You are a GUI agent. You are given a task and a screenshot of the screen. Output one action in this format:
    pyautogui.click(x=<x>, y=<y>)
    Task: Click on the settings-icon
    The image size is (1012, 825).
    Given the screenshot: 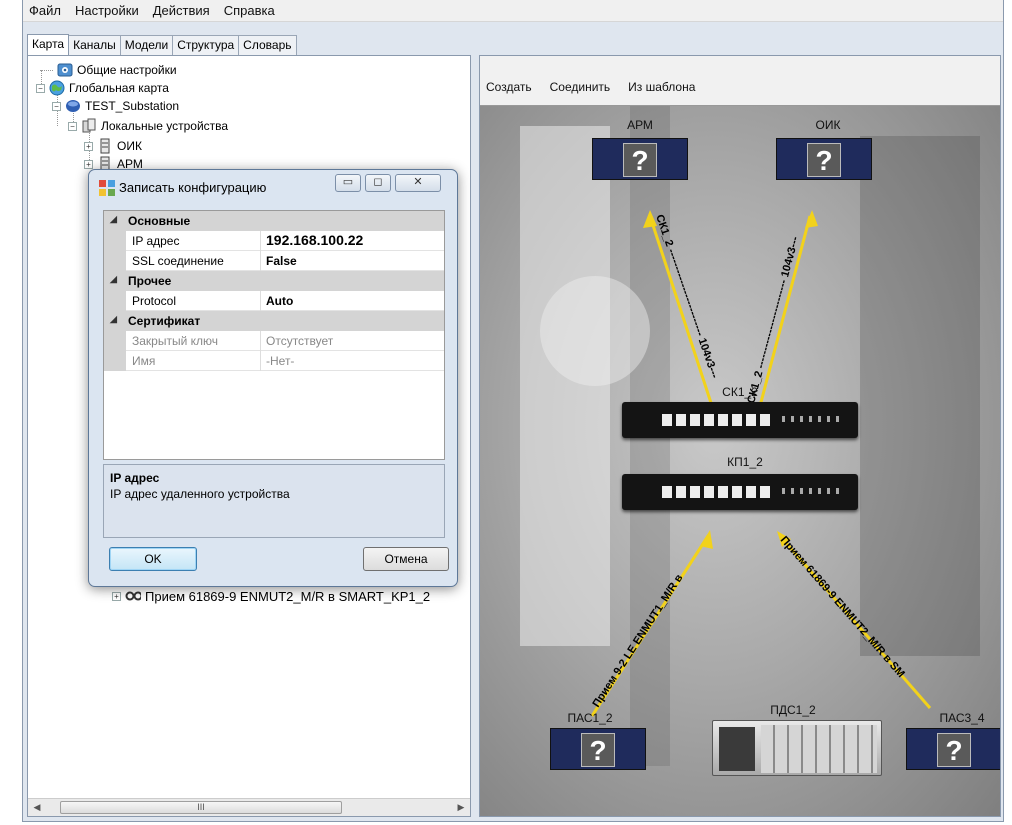 What is the action you would take?
    pyautogui.click(x=65, y=70)
    